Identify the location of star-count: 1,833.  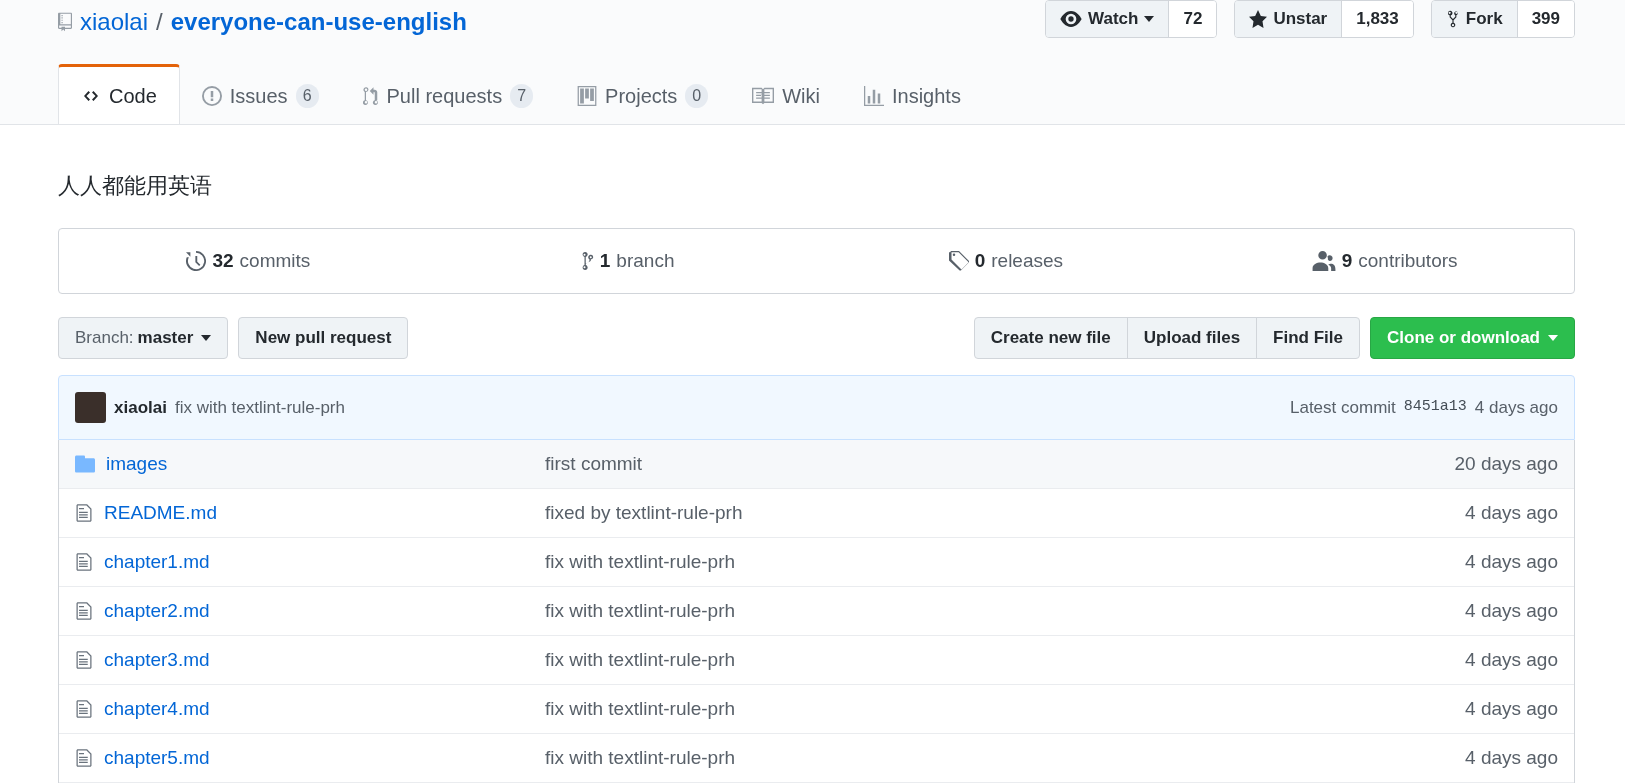
(1377, 19).